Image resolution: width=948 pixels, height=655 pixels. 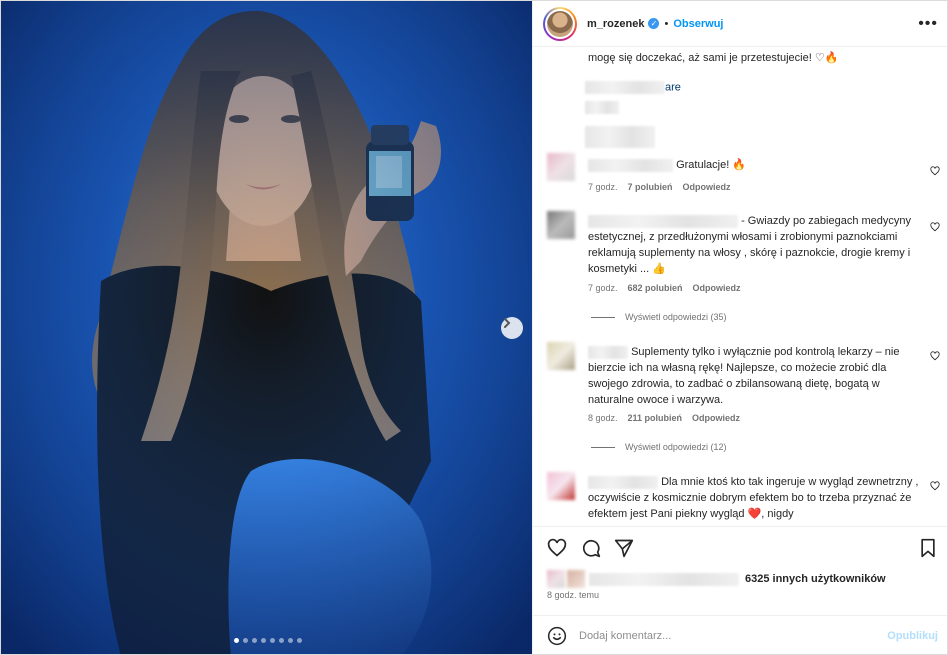 What do you see at coordinates (557, 548) in the screenshot?
I see `like-heart-icon` at bounding box center [557, 548].